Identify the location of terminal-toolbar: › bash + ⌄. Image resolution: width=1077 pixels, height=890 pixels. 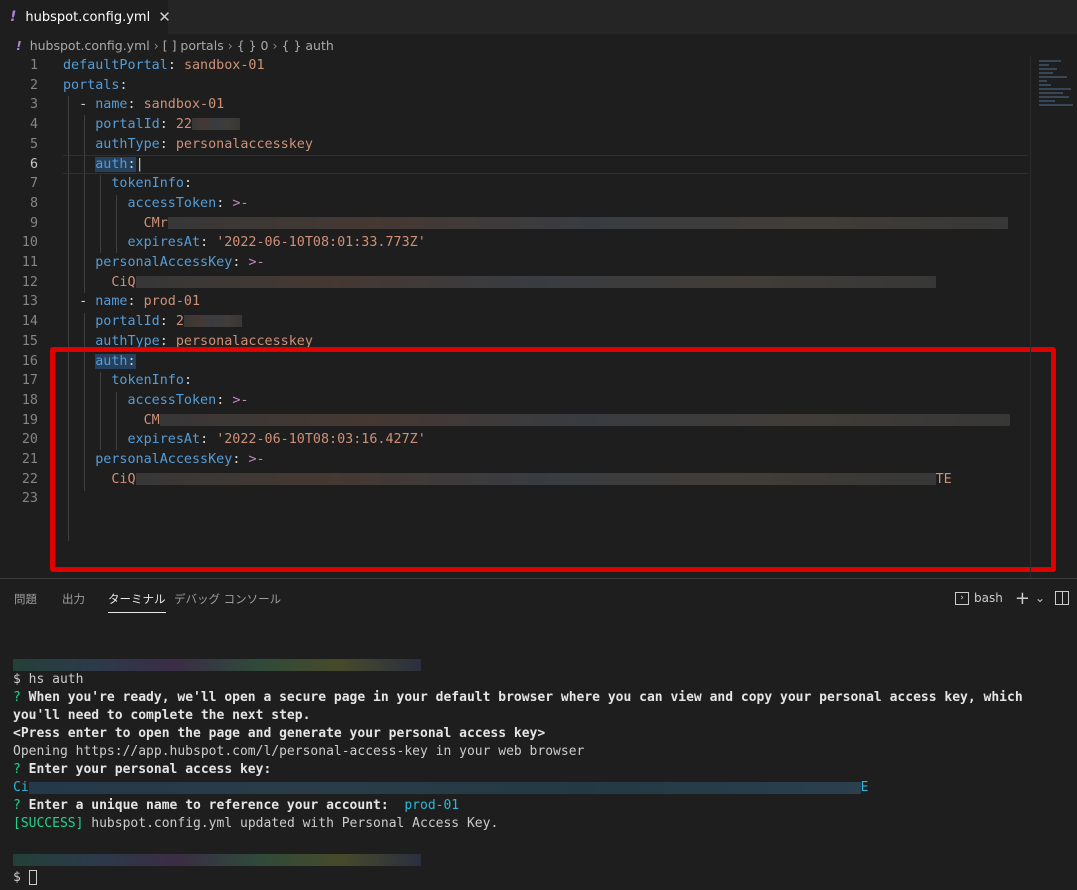
(1013, 598).